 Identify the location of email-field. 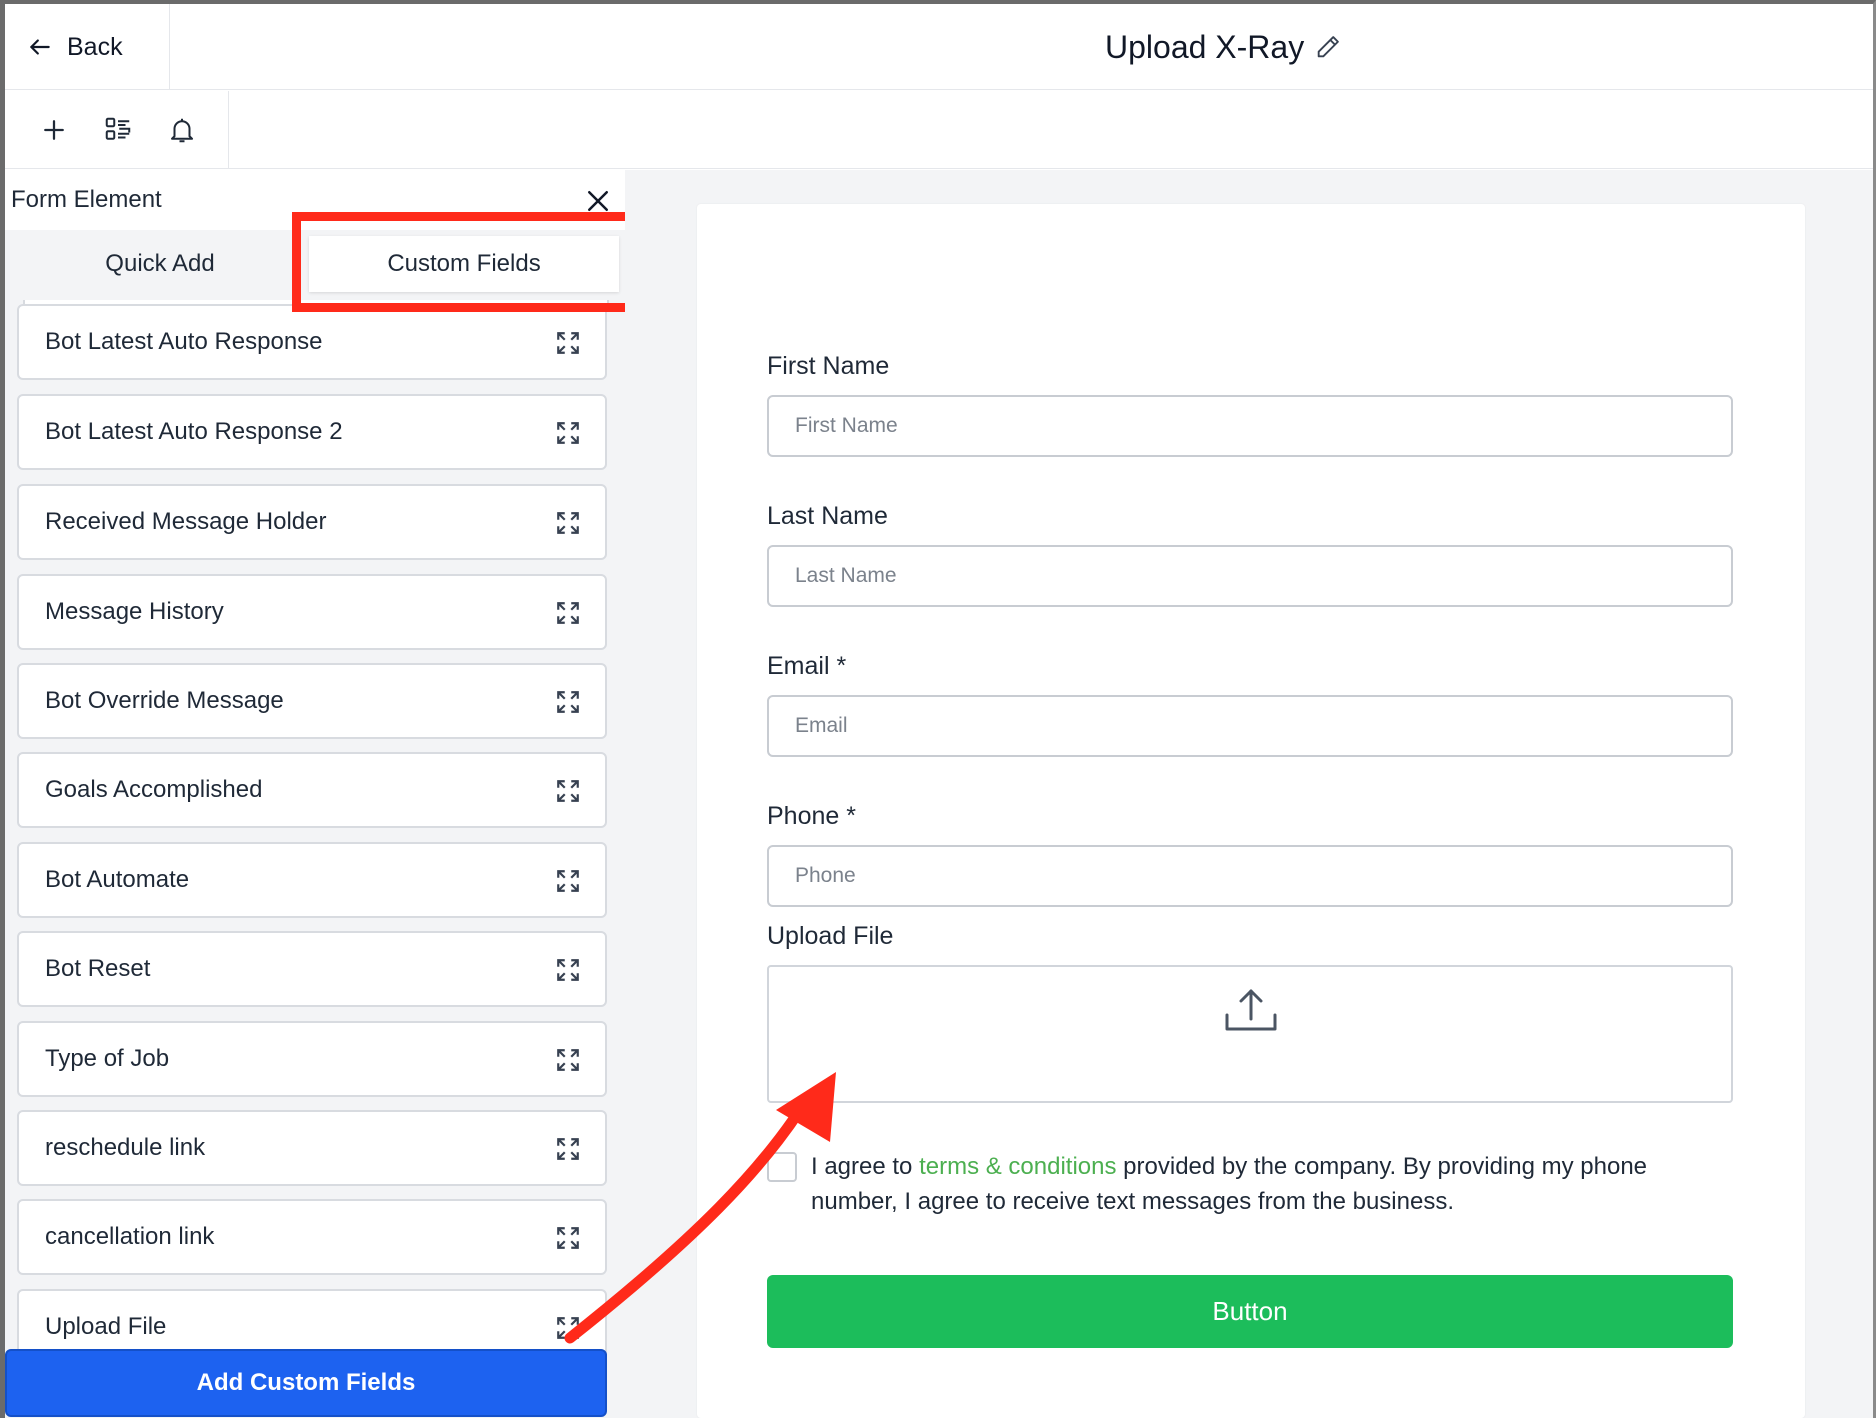
(1250, 726).